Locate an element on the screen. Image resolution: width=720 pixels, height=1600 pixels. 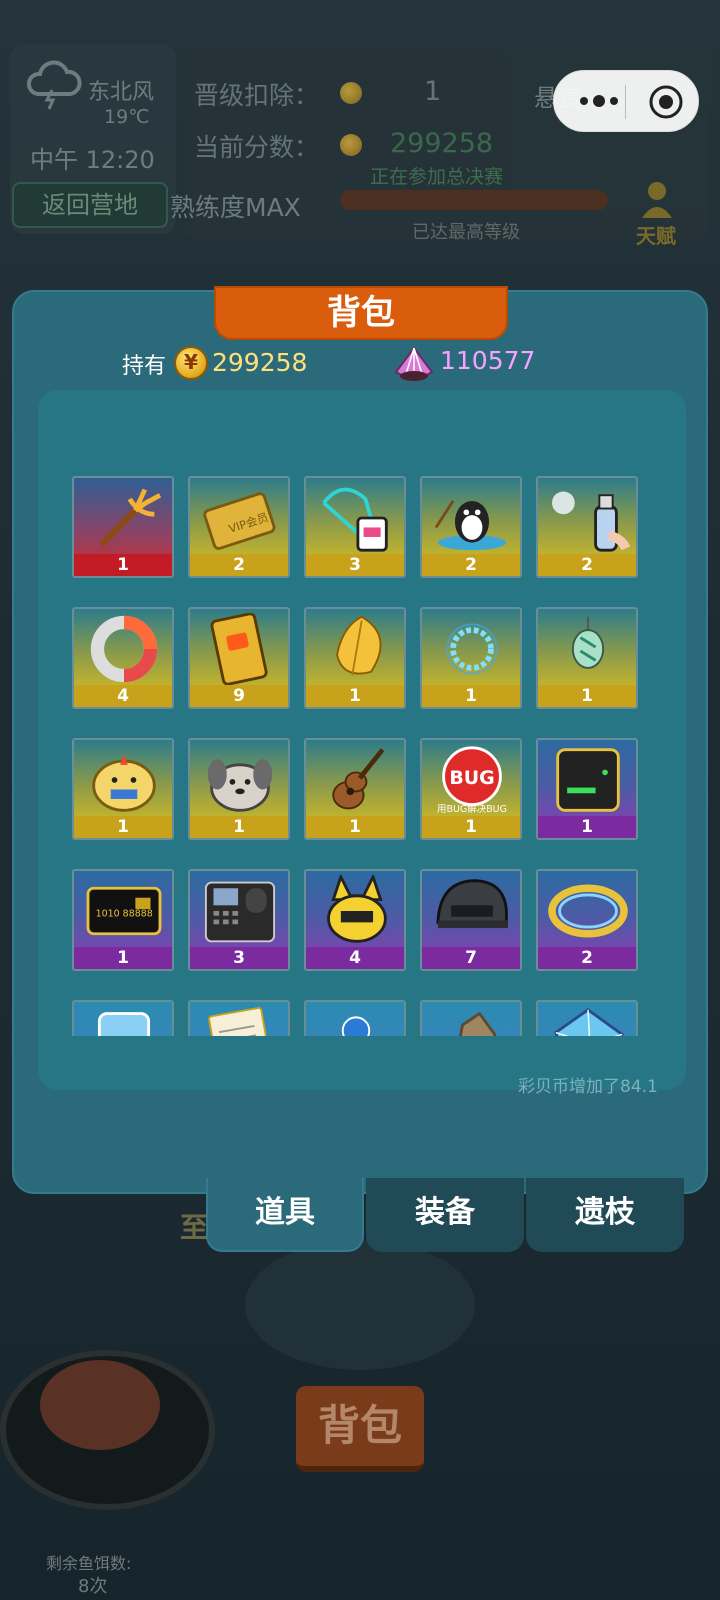
item-slot-guitar: 1 is located at coordinates (355, 789).